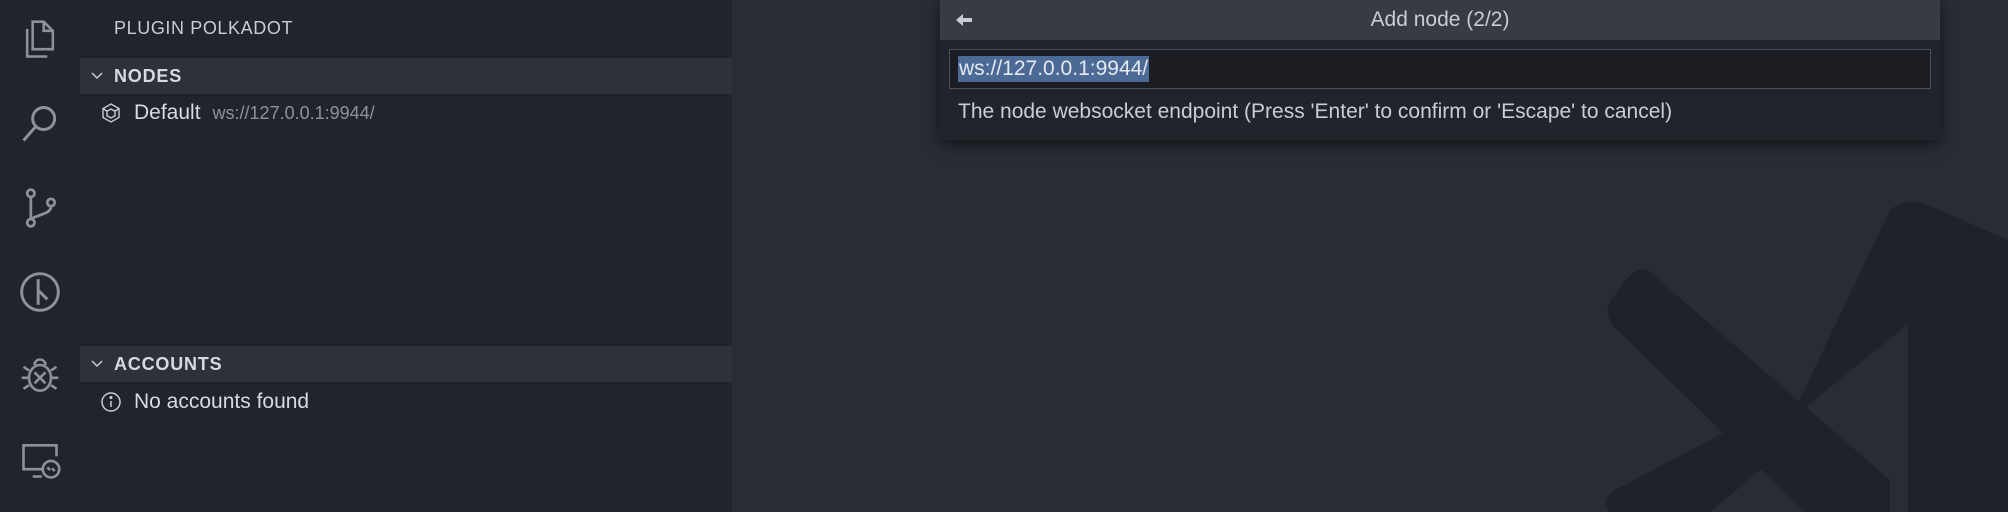  I want to click on input-selected-text: ws://127.0.0.1:9944/, so click(1054, 69).